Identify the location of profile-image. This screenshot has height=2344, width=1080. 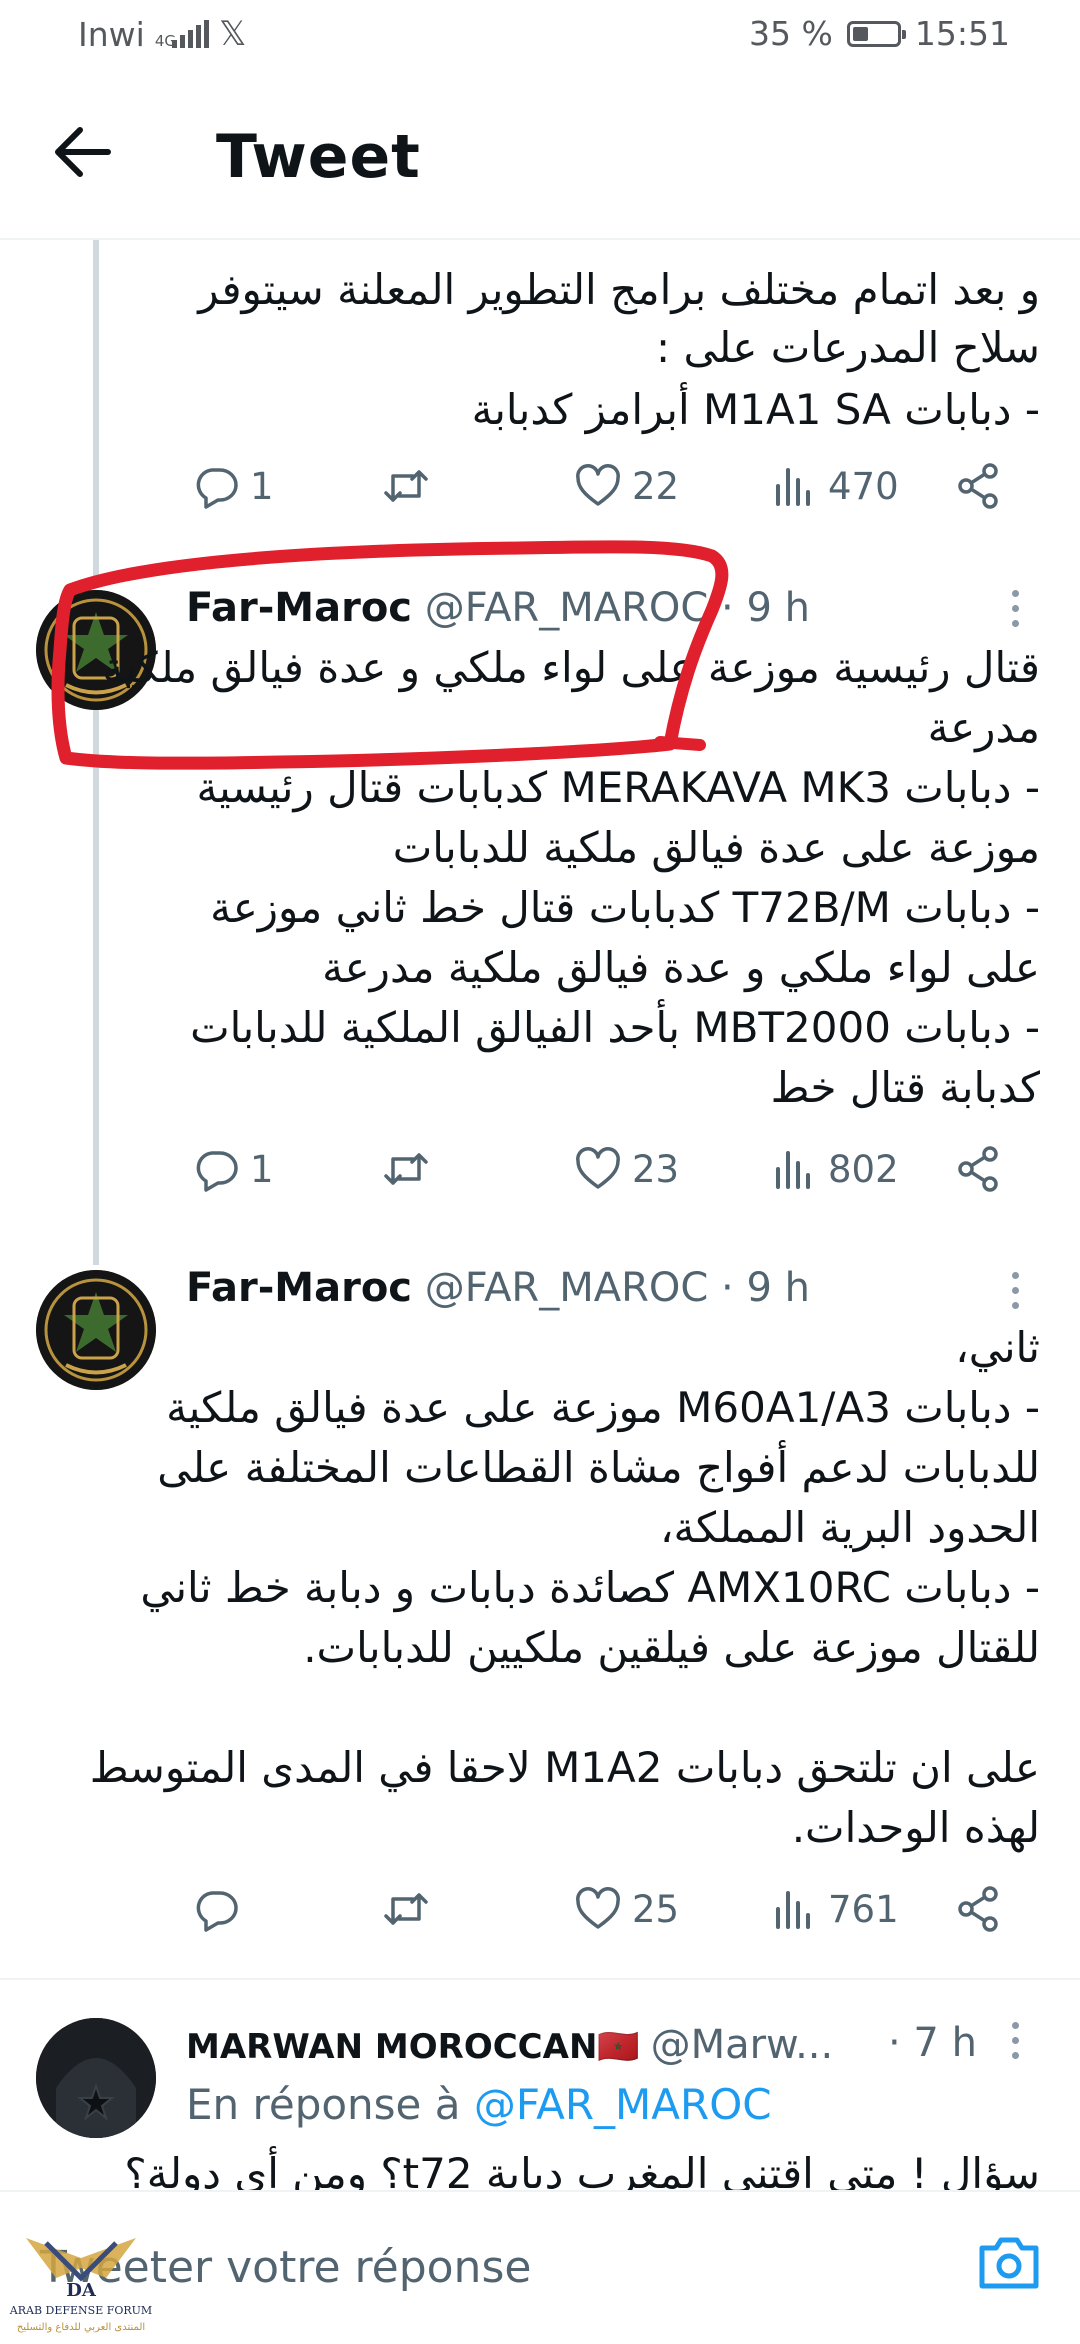
(96, 2078).